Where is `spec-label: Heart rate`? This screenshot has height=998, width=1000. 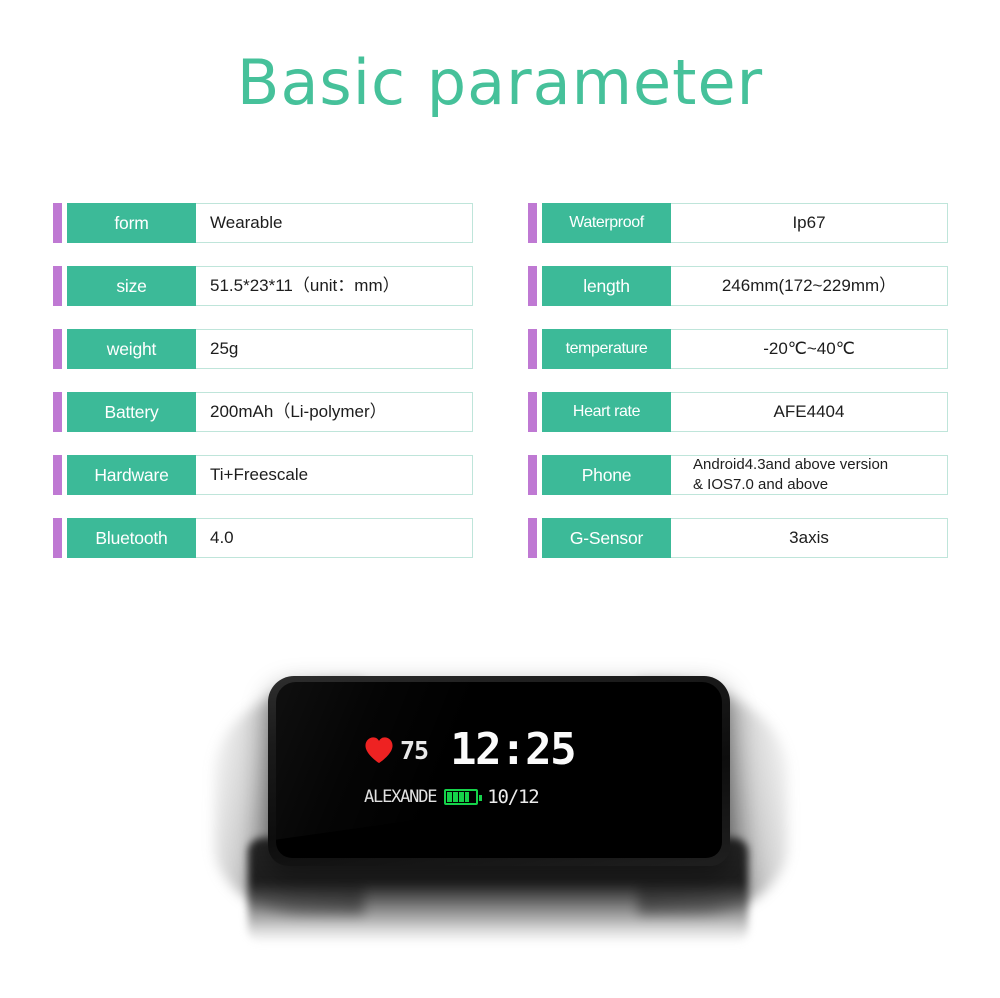 spec-label: Heart rate is located at coordinates (606, 412).